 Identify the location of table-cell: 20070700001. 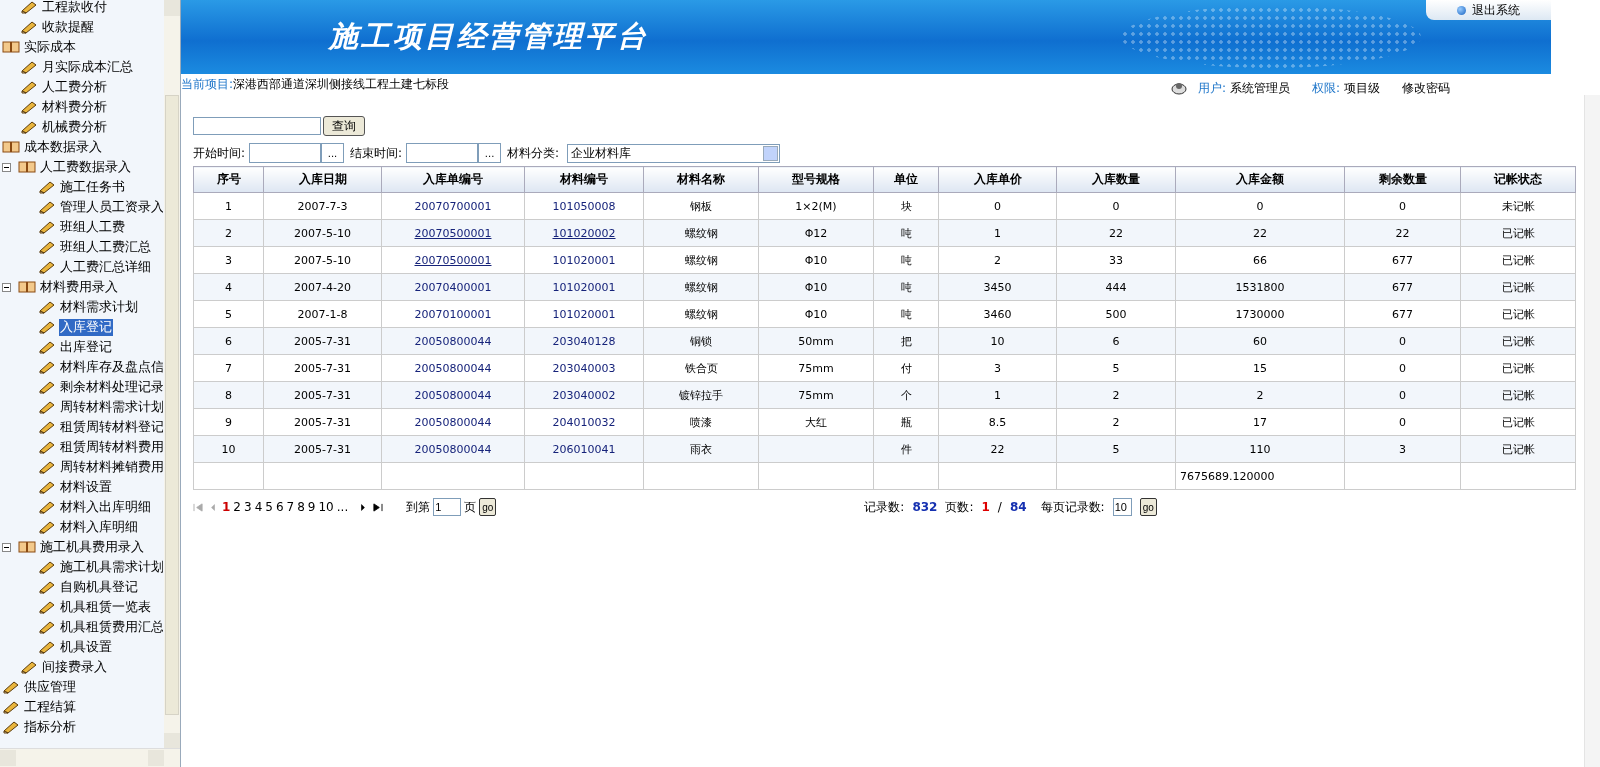
(453, 206).